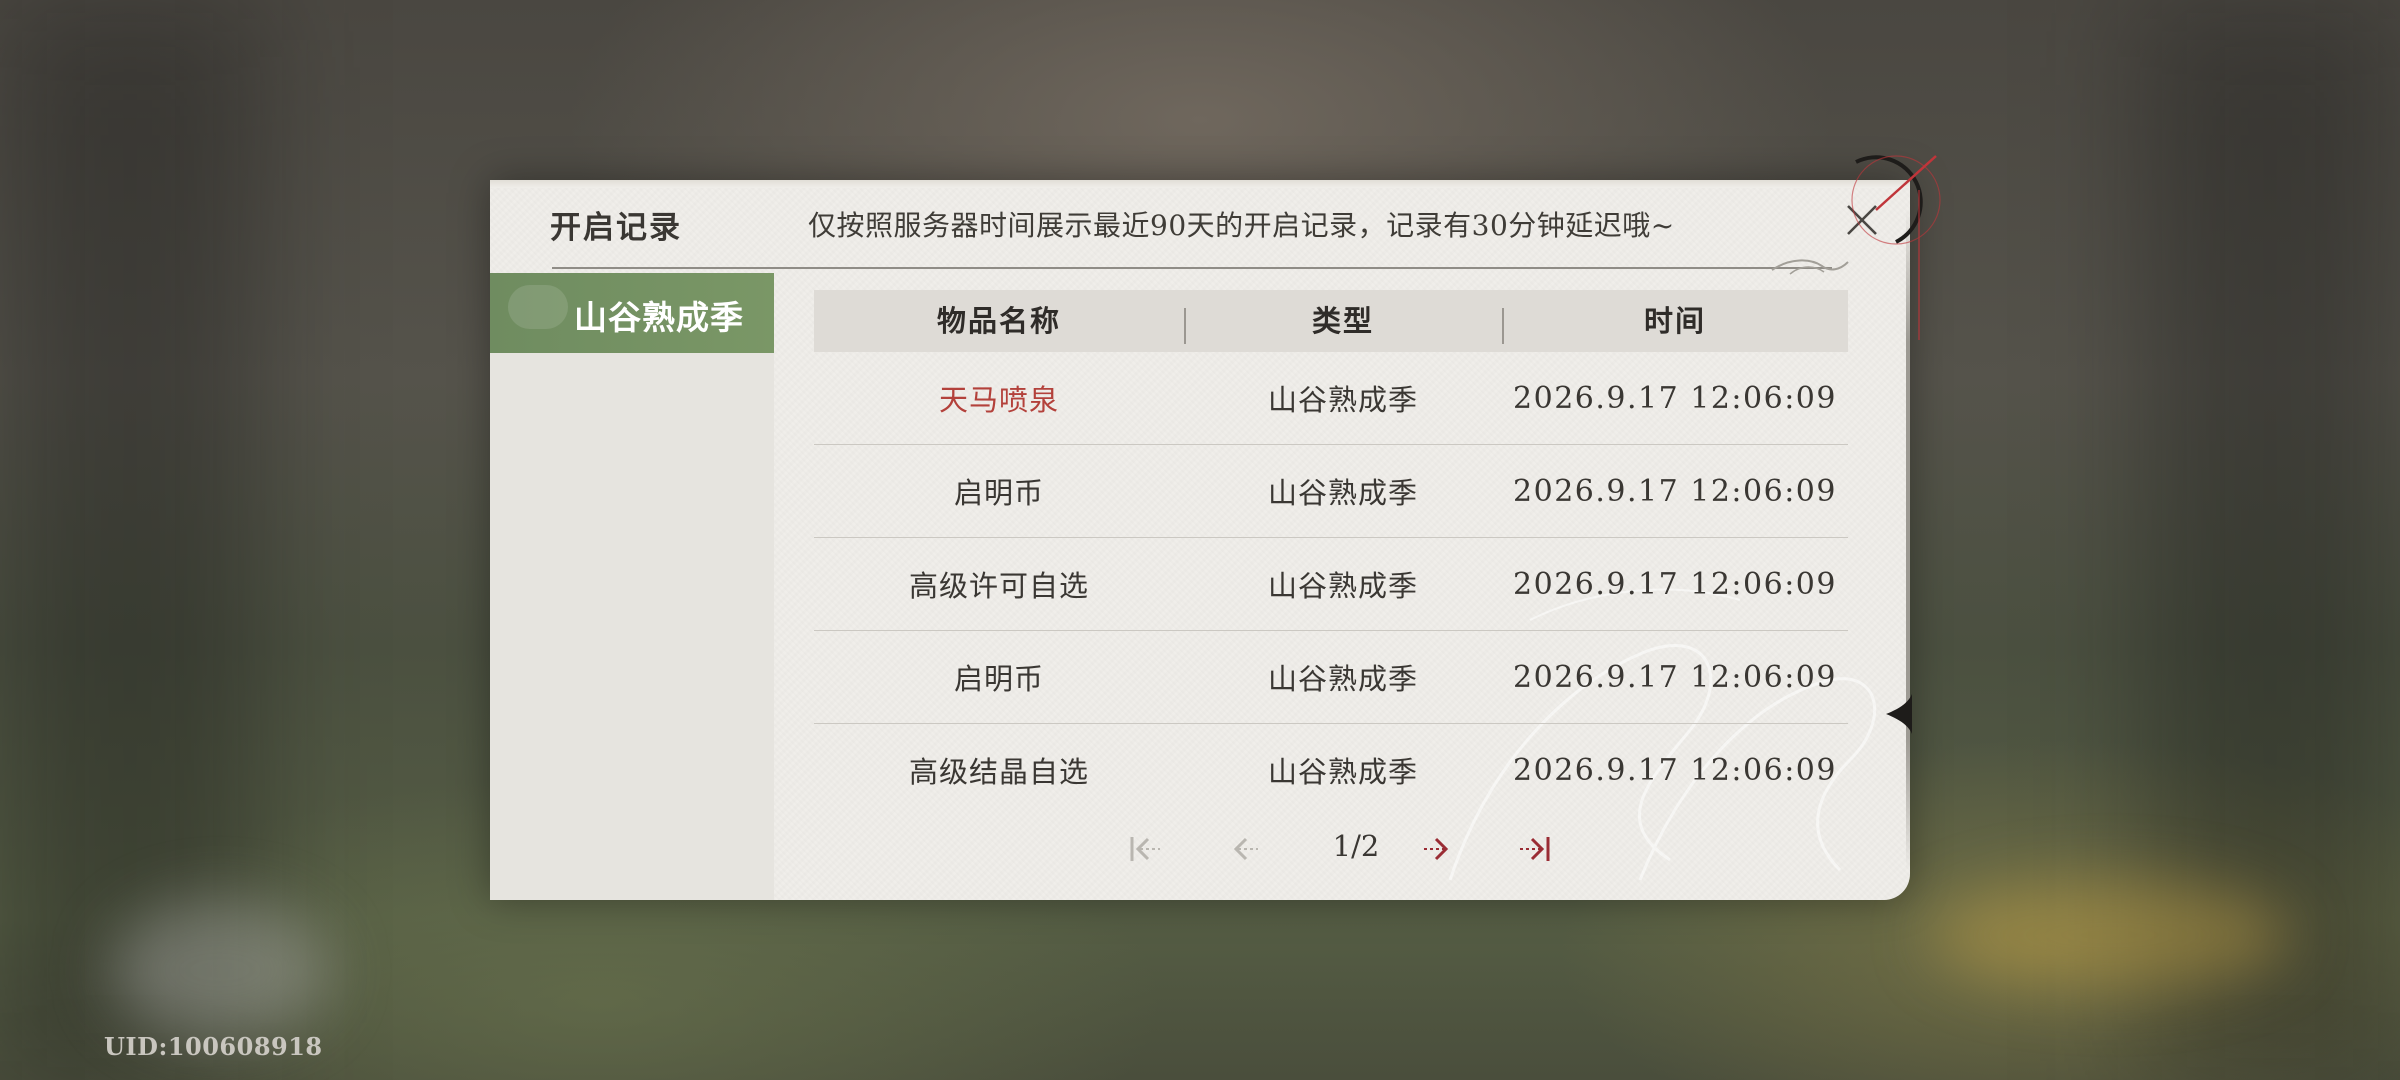 The height and width of the screenshot is (1080, 2400). I want to click on panel-right-edge, so click(1908, 540).